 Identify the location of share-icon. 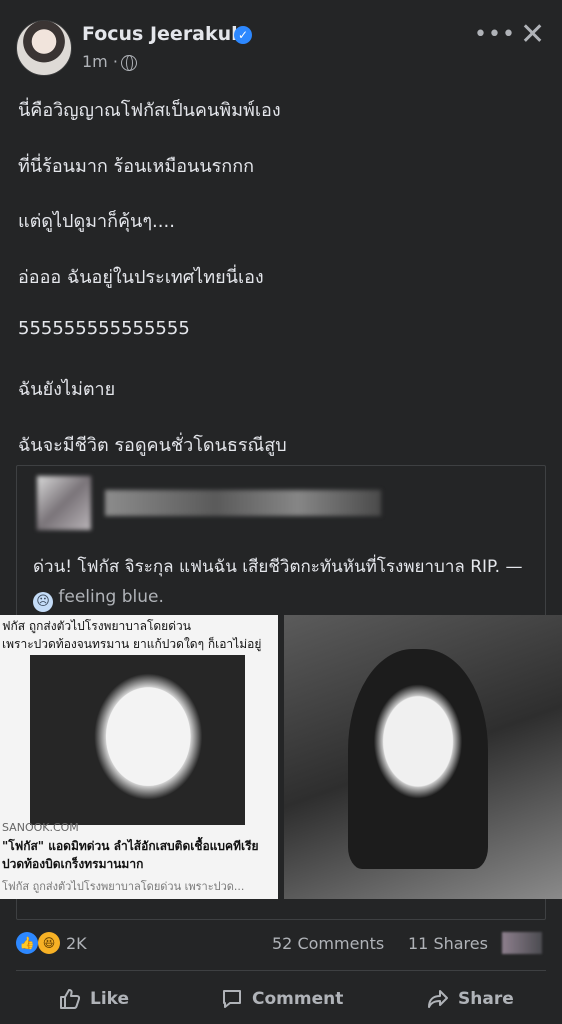
(438, 999).